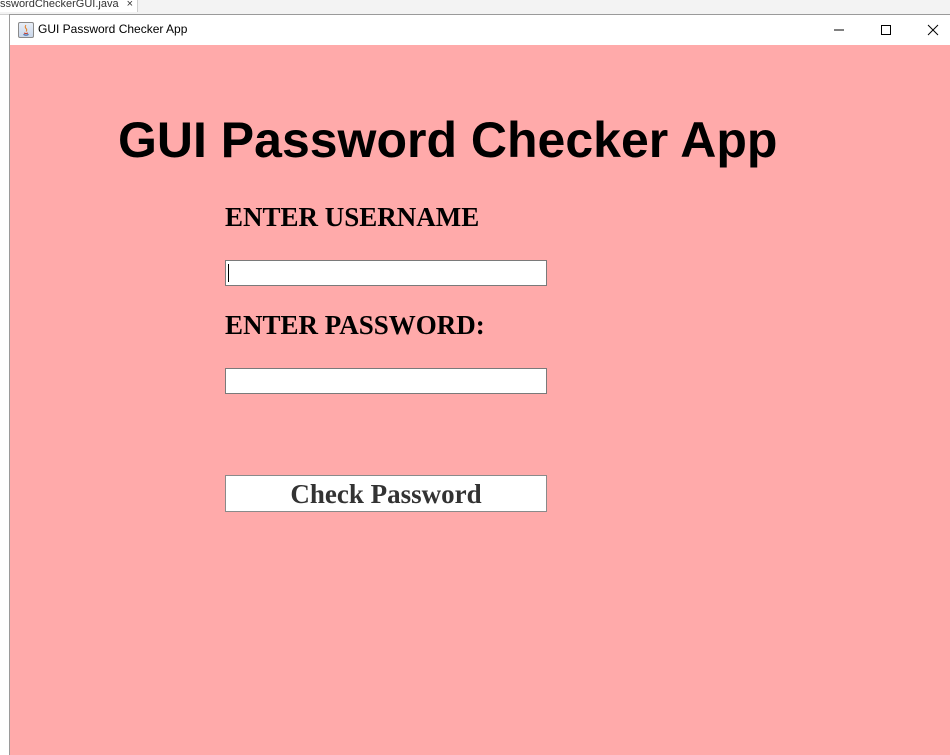  Describe the element at coordinates (480, 30) in the screenshot. I see `window-titlebar: GUI Password Checker App` at that location.